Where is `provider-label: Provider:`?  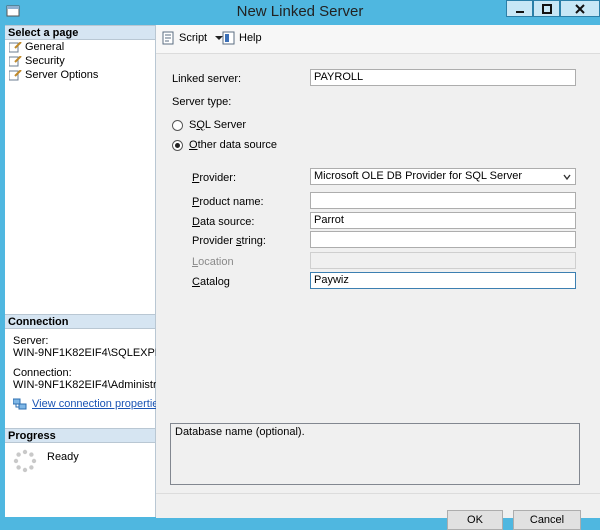 provider-label: Provider: is located at coordinates (214, 178).